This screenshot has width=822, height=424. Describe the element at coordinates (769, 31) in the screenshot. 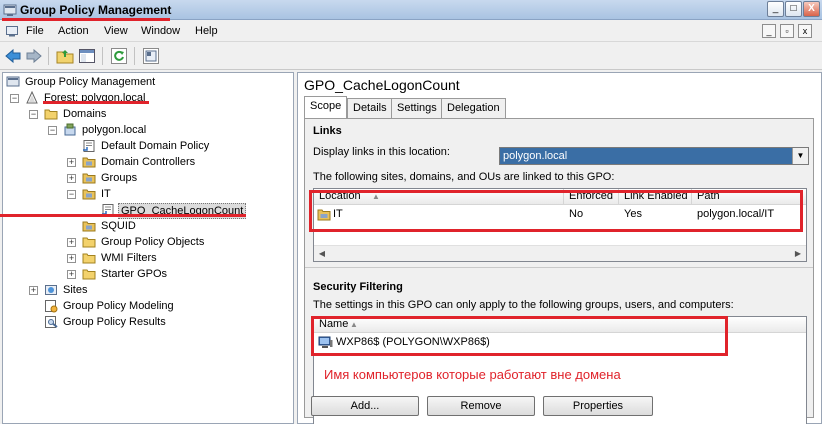

I see `mdi-minimize-button: _` at that location.